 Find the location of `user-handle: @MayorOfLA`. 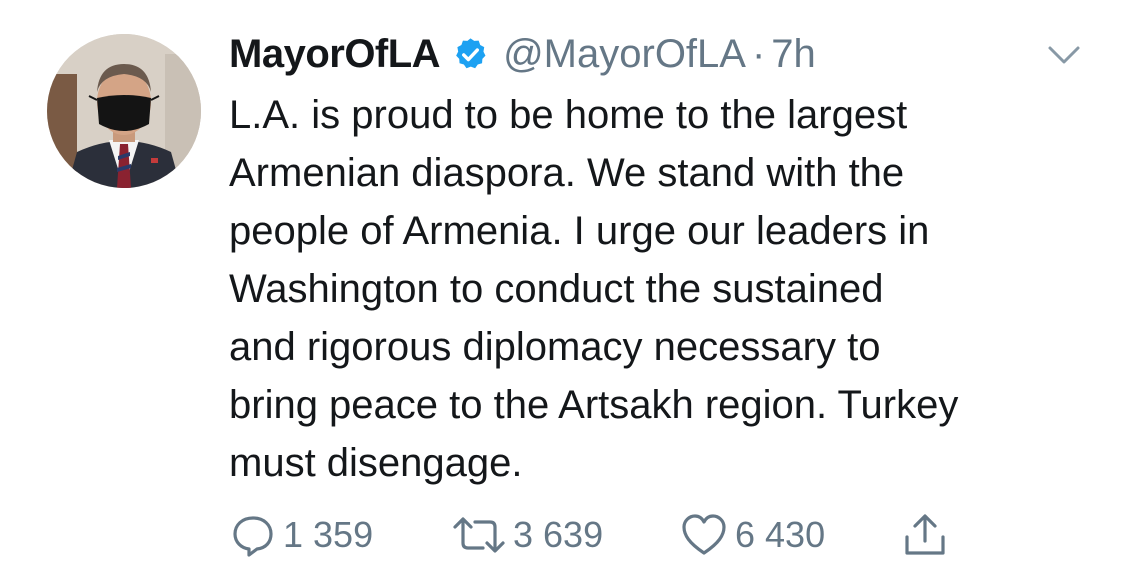

user-handle: @MayorOfLA is located at coordinates (624, 54).